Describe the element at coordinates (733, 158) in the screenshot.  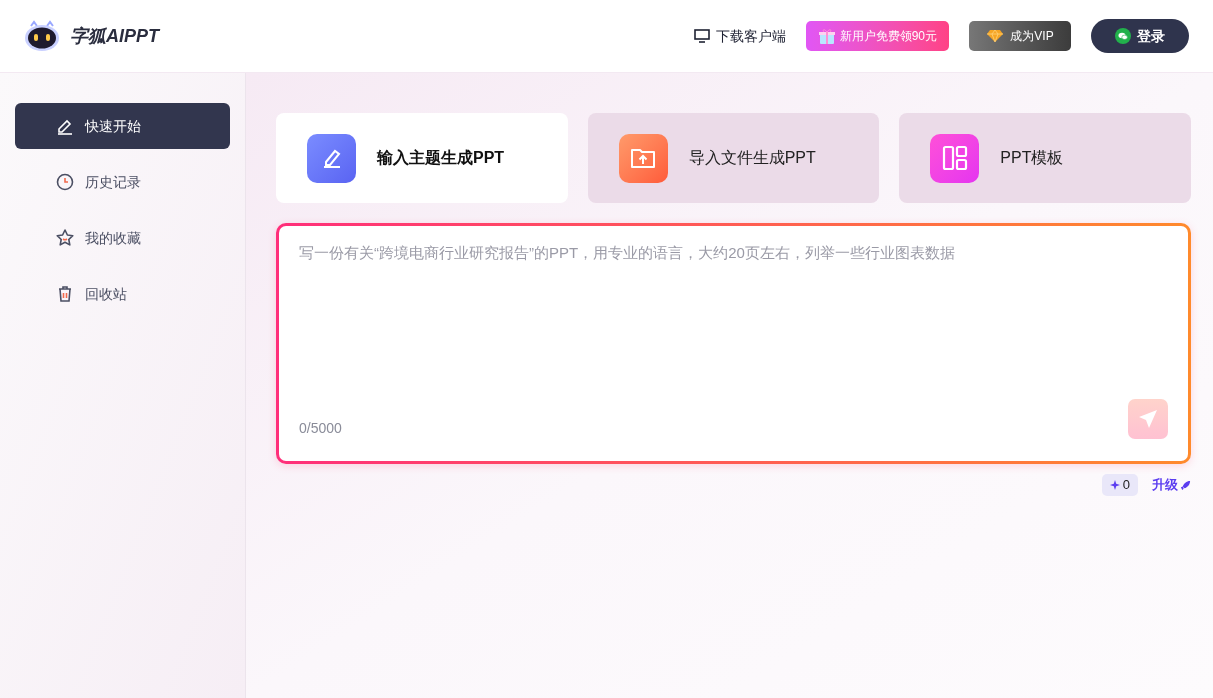
I see `mode-tab: 导入文件生成PPT` at that location.